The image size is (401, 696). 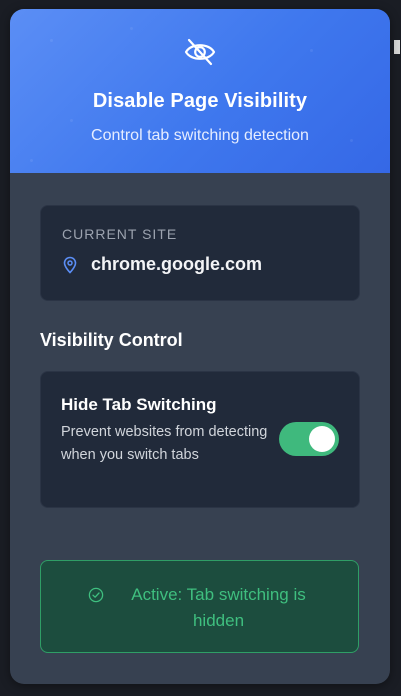 I want to click on location-pin-icon, so click(x=70, y=265).